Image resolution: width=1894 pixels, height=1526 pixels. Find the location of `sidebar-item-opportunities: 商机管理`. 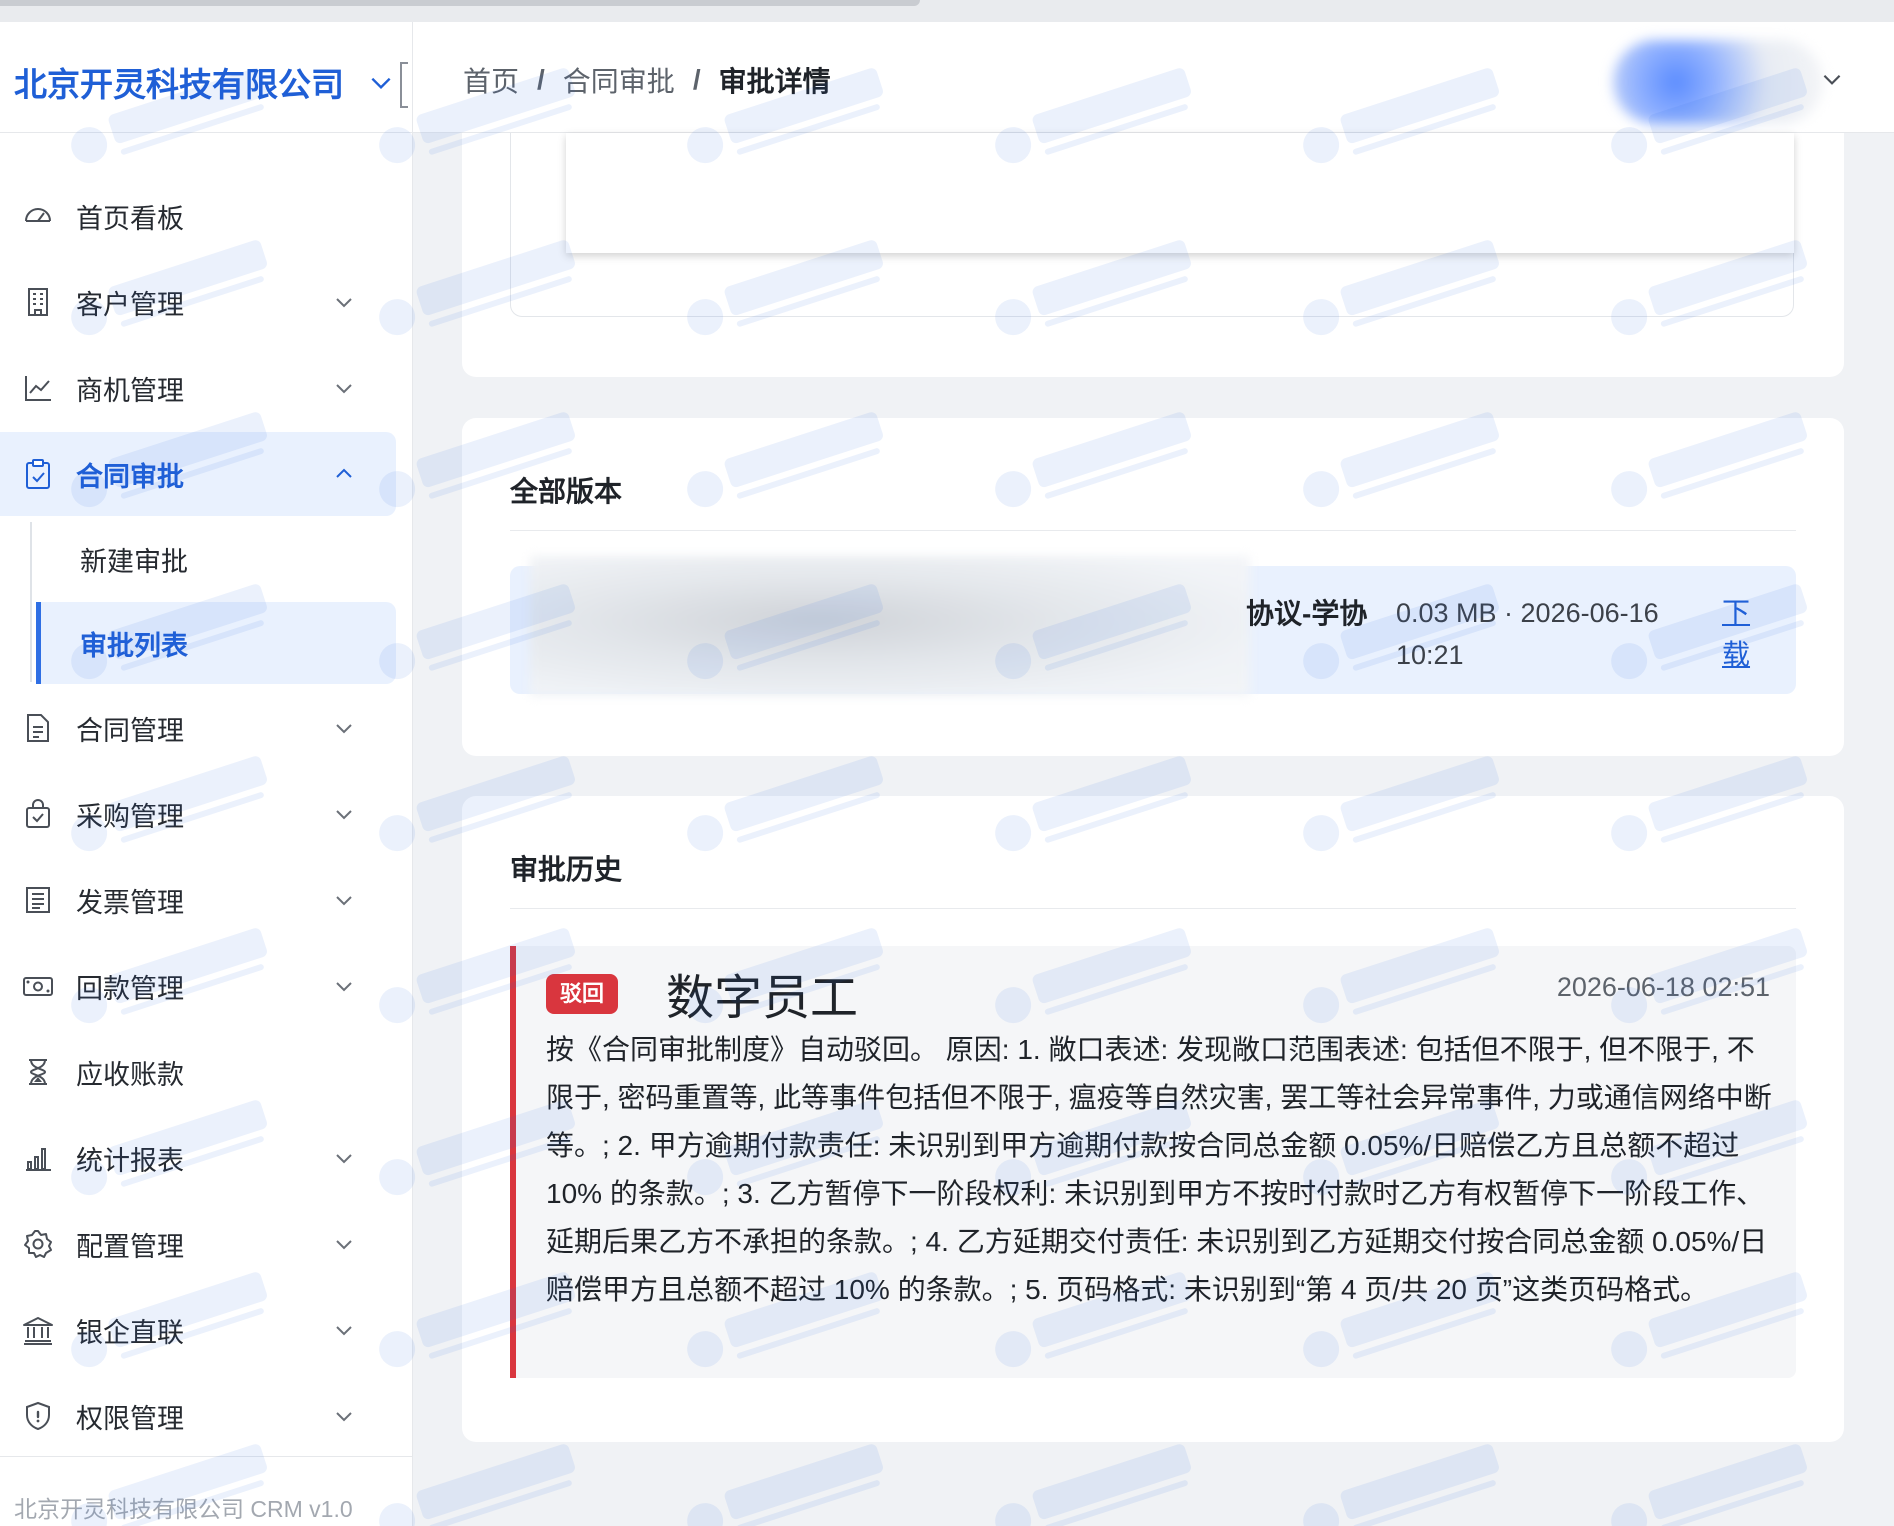

sidebar-item-opportunities: 商机管理 is located at coordinates (198, 388).